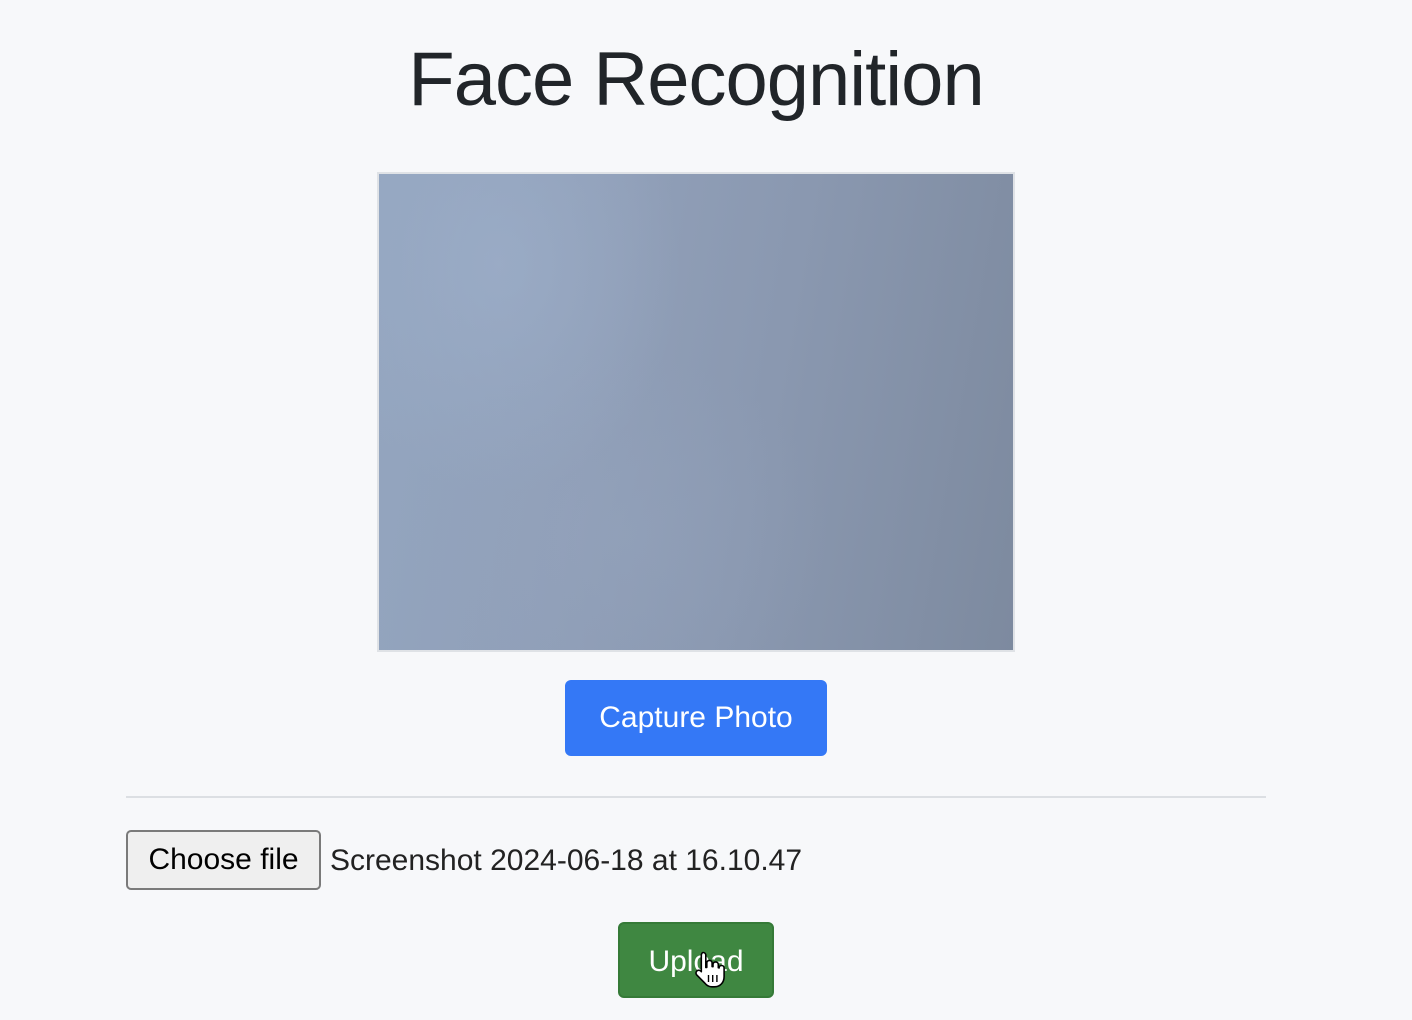 This screenshot has height=1020, width=1412. What do you see at coordinates (696, 79) in the screenshot?
I see `page-title: Face Recognition` at bounding box center [696, 79].